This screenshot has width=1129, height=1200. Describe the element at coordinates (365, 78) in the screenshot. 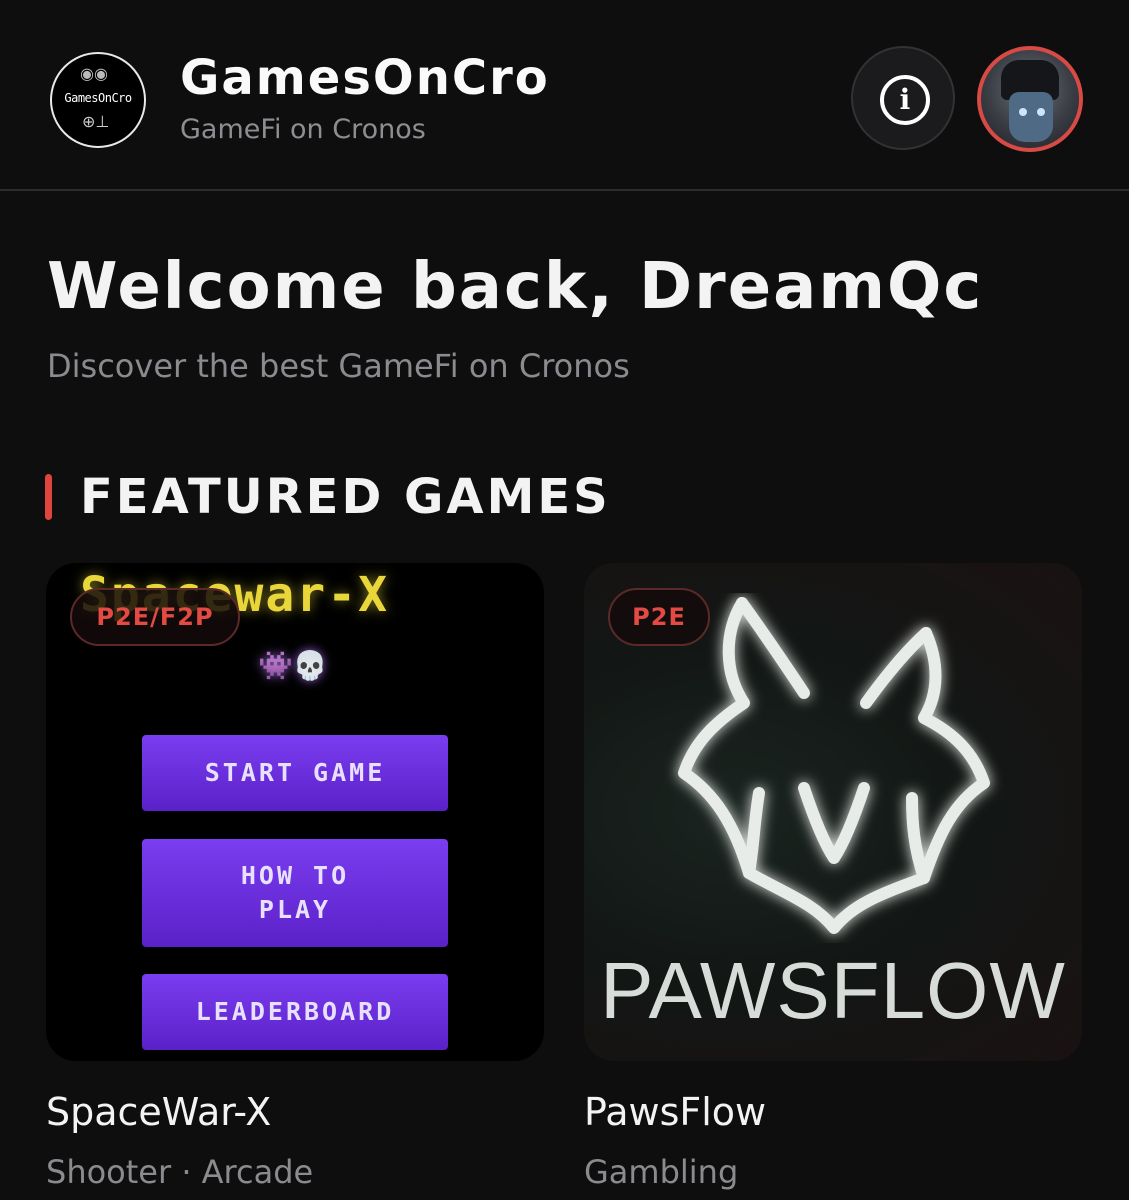

I see `app-title: GamesOnCro` at that location.